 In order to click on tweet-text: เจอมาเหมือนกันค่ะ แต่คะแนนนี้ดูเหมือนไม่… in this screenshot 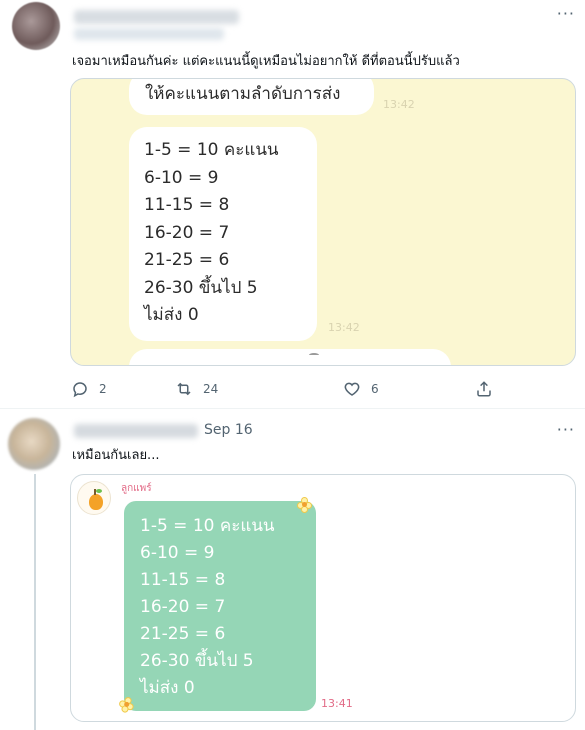, I will do `click(266, 61)`.